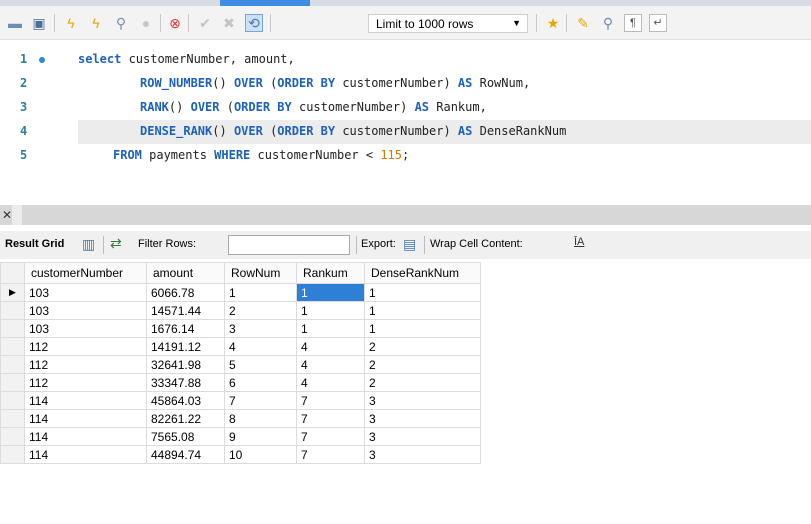  What do you see at coordinates (121, 23) in the screenshot?
I see `explain-icon: ⚲` at bounding box center [121, 23].